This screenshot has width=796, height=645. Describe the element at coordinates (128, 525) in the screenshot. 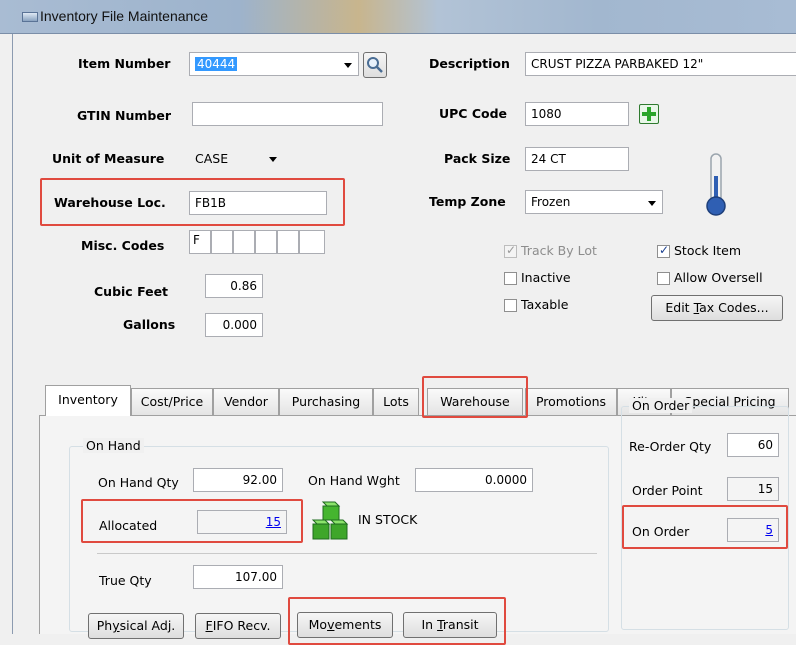

I see `allocated-label: Allocated` at that location.